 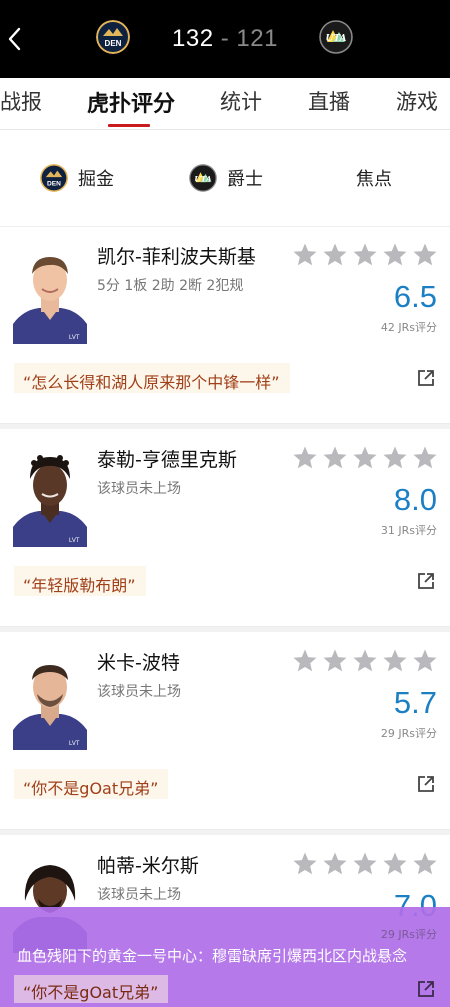 I want to click on player-name: 米卡-波特, so click(x=138, y=663).